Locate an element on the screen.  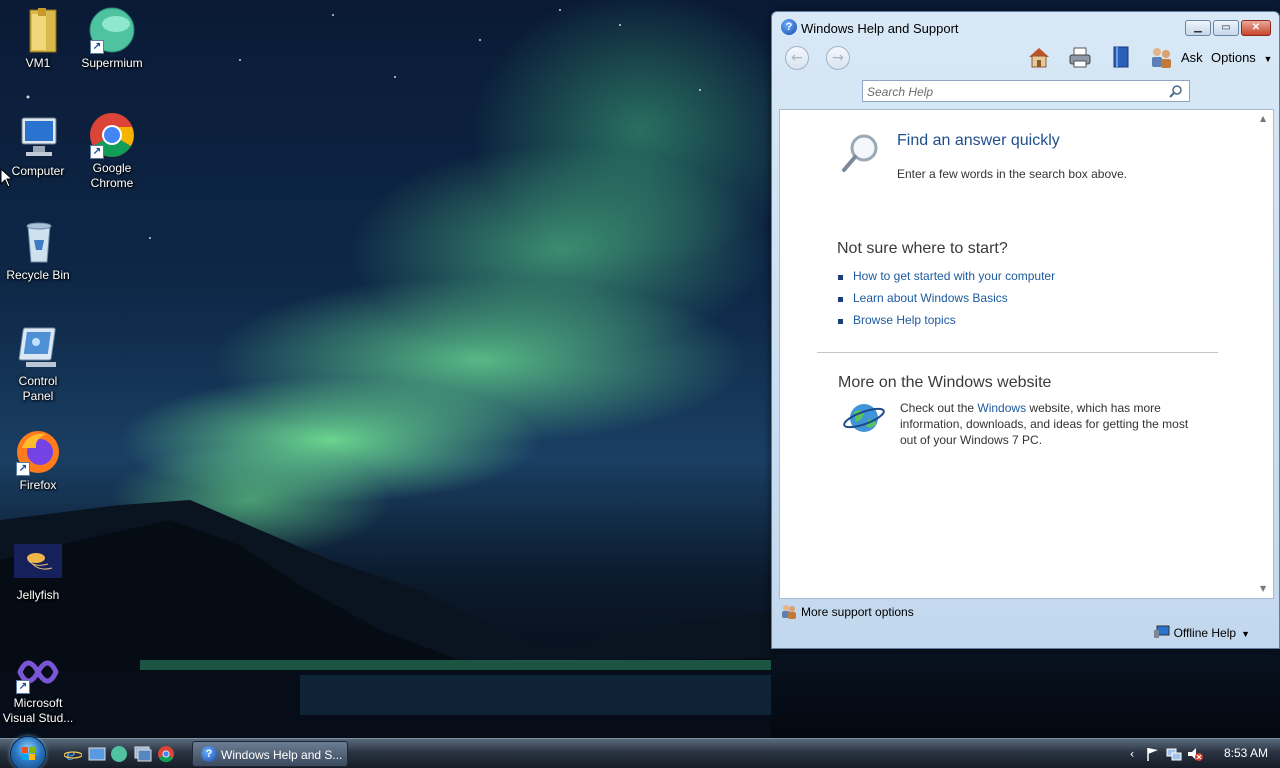
desktop-icon-label: Control Panel is located at coordinates (38, 388).